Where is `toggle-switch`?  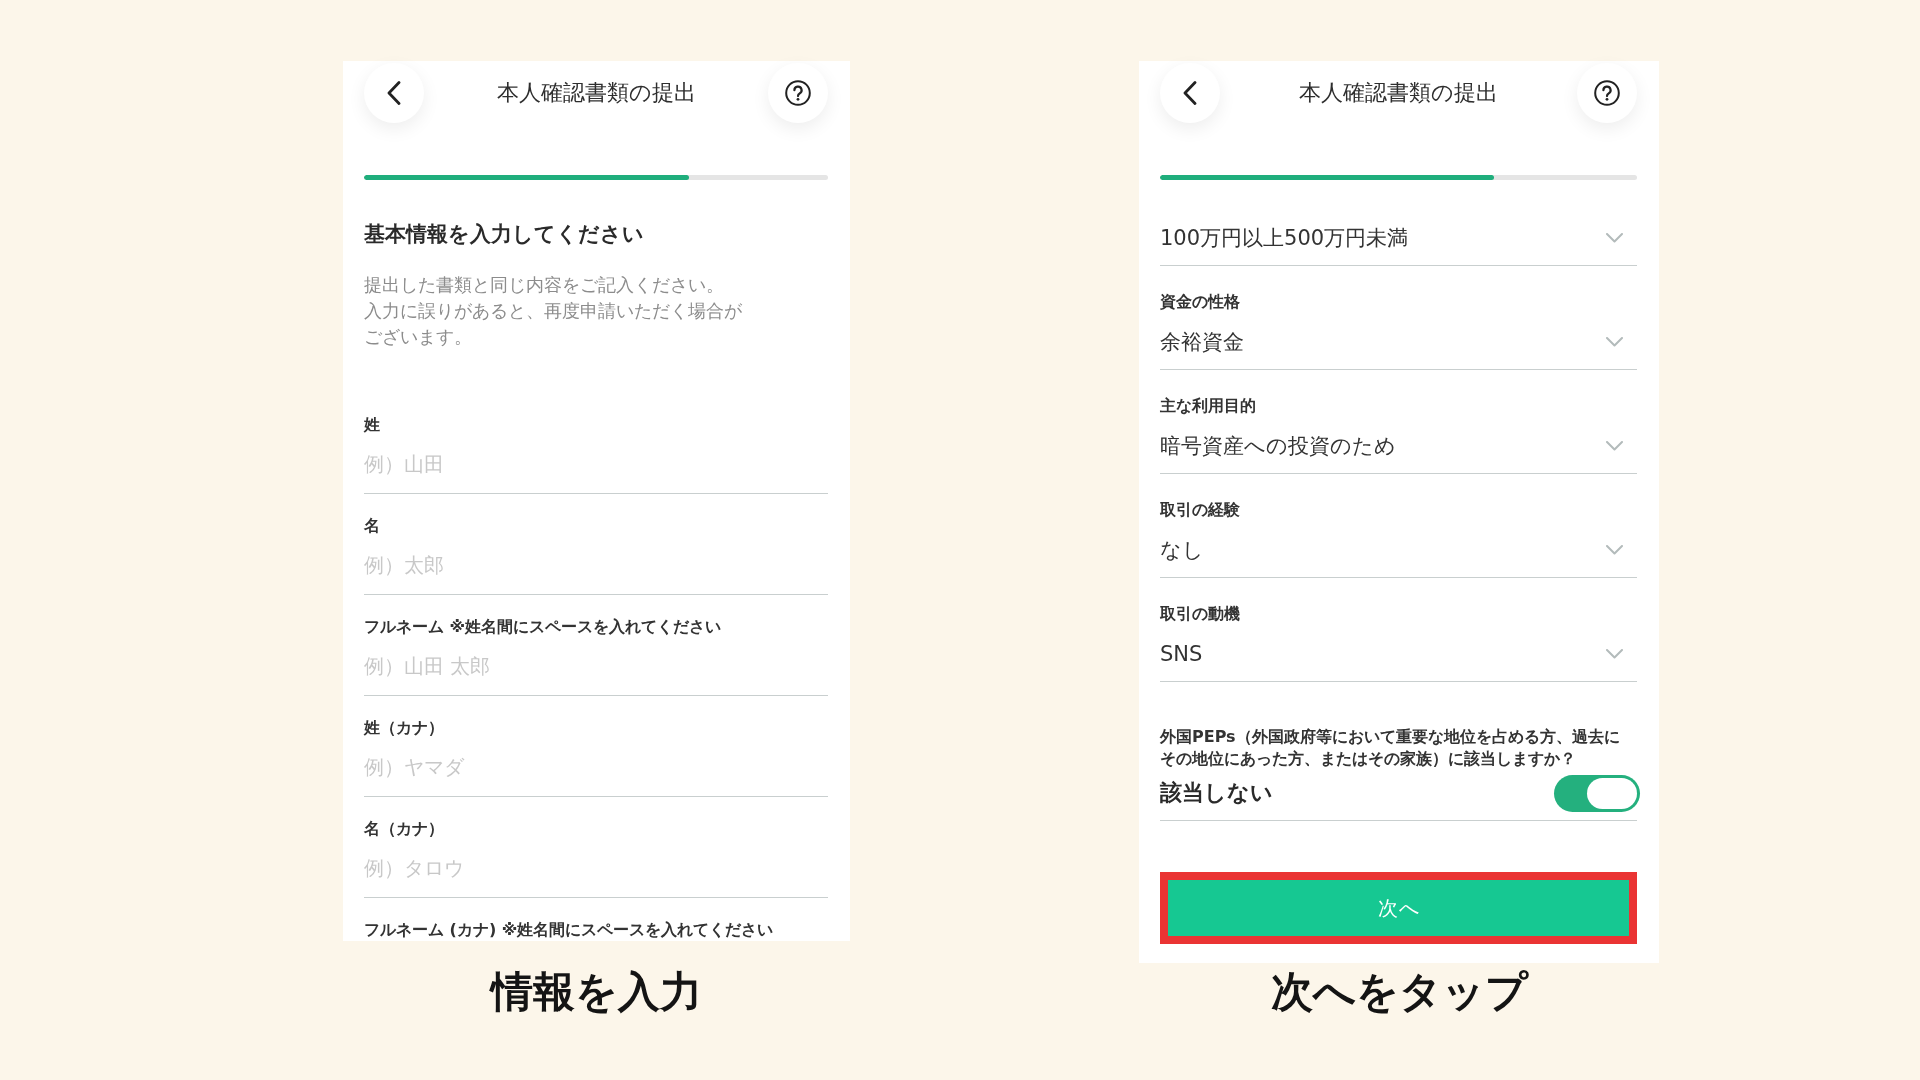
toggle-switch is located at coordinates (1597, 793).